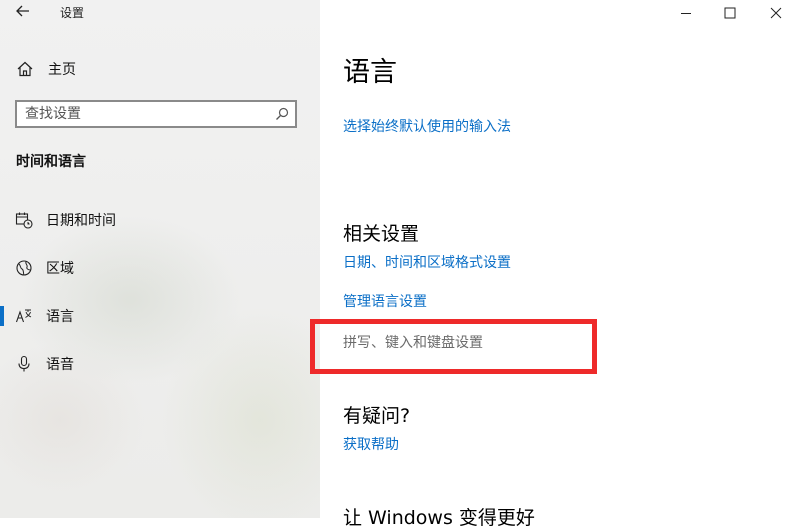  I want to click on arrow-left-icon, so click(22, 11).